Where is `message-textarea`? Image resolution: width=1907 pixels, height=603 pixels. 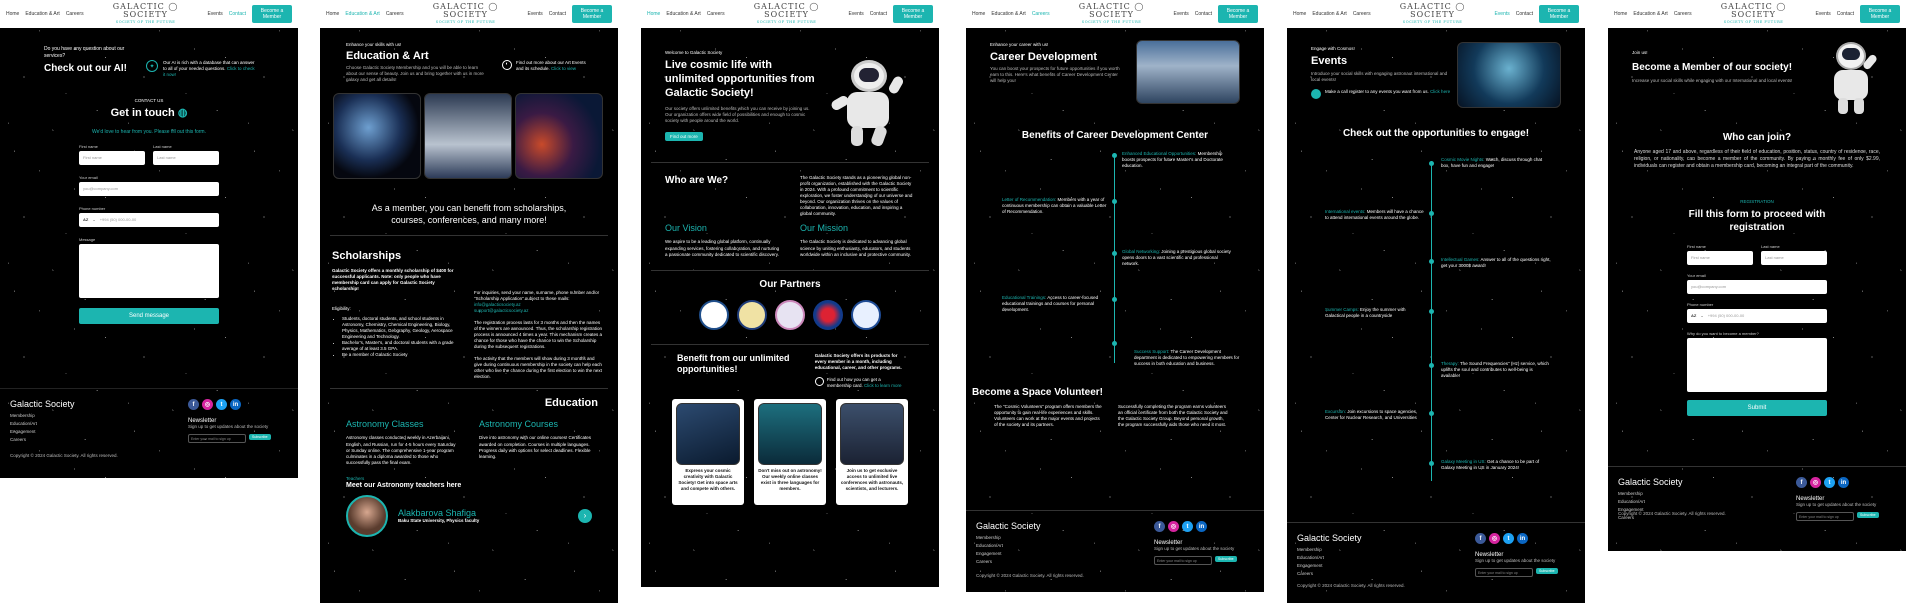
message-textarea is located at coordinates (149, 271).